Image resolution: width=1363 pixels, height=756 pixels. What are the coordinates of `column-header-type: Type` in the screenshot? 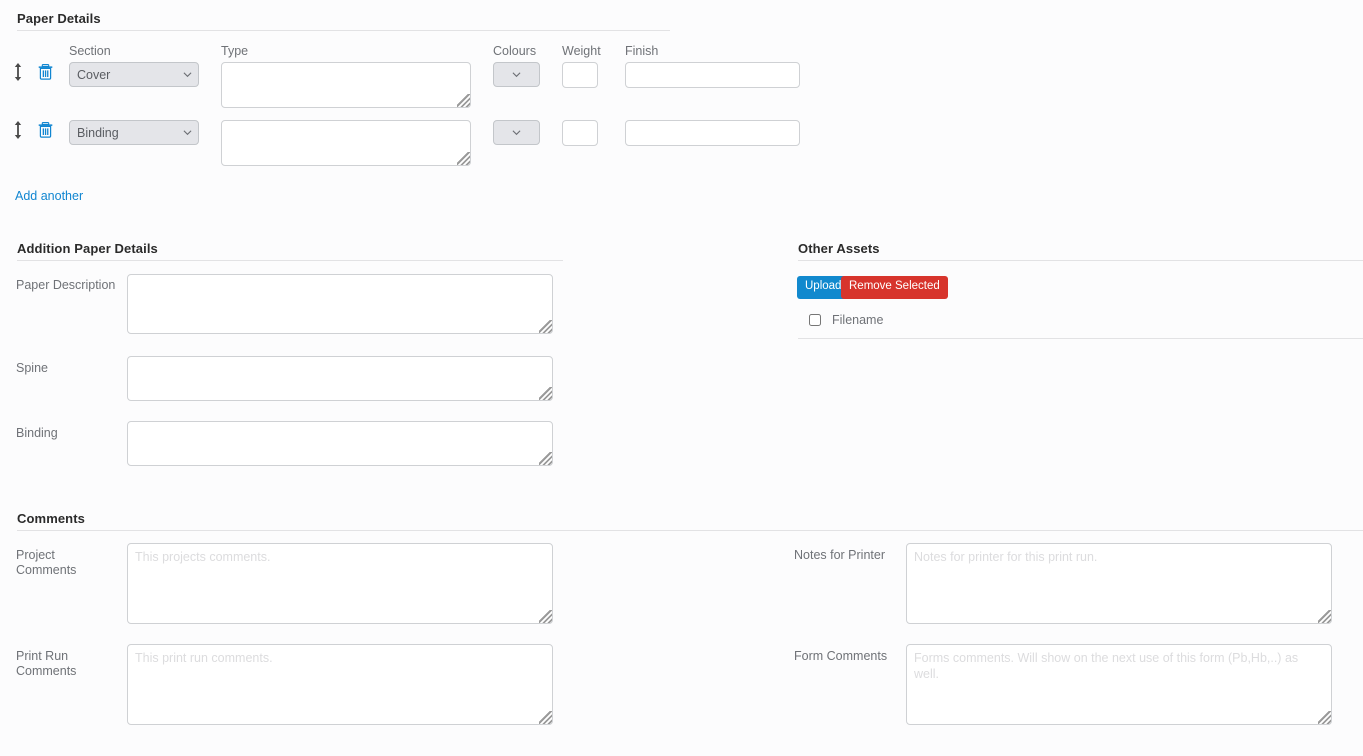 It's located at (235, 51).